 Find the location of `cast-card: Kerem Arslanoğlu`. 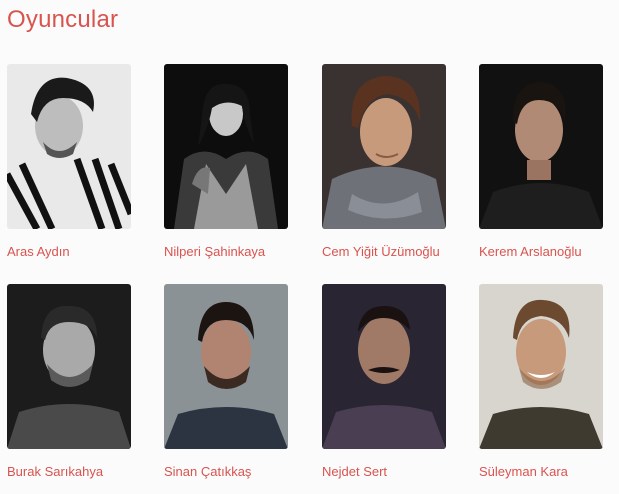

cast-card: Kerem Arslanoğlu is located at coordinates (541, 161).